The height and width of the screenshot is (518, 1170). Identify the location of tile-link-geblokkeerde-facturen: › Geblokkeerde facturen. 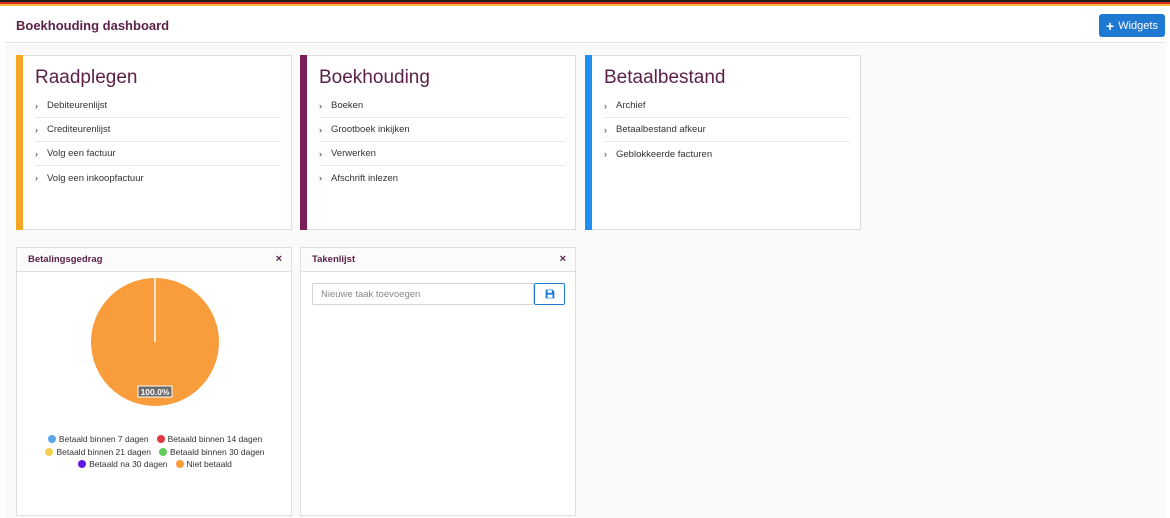
(727, 154).